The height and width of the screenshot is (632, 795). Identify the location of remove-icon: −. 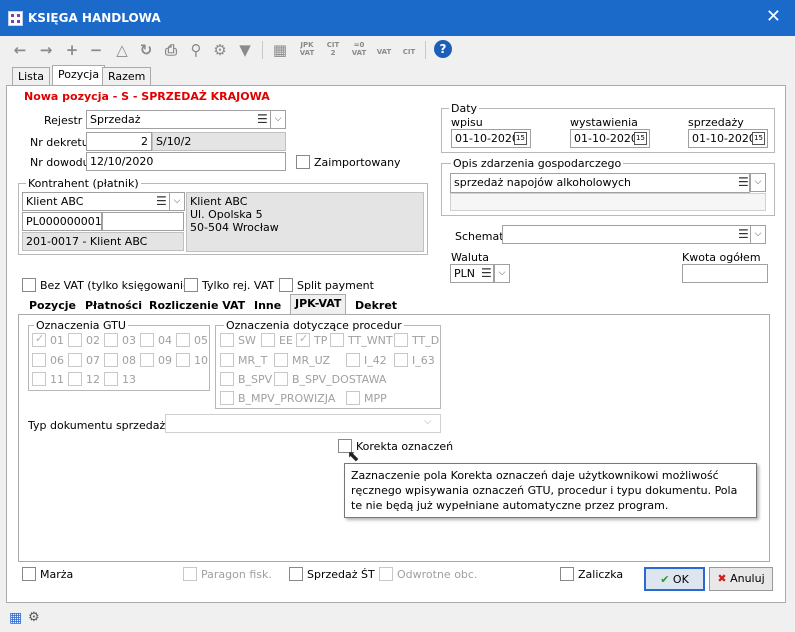
(96, 50).